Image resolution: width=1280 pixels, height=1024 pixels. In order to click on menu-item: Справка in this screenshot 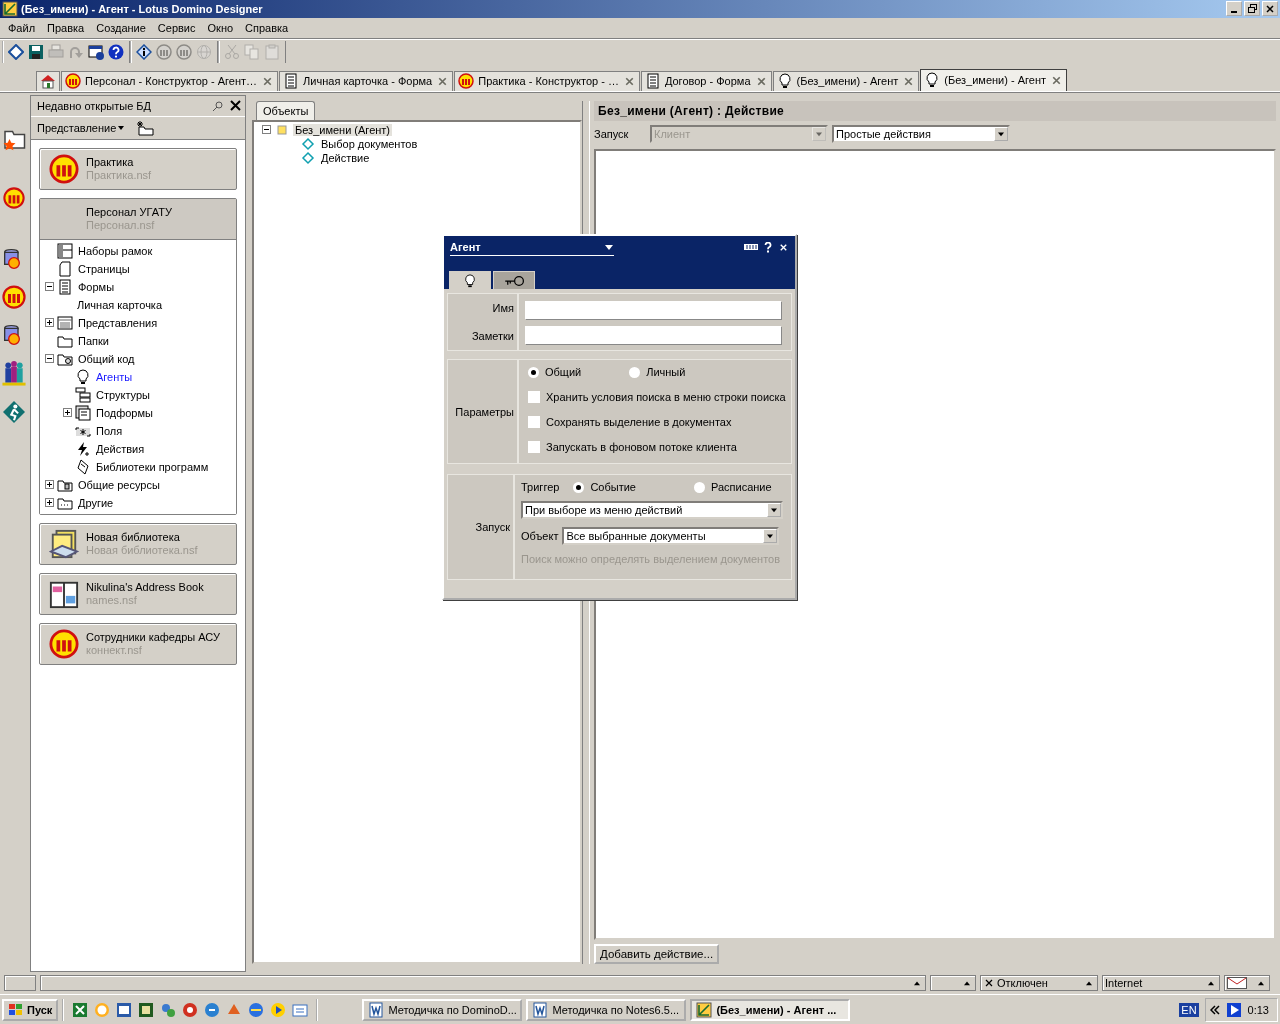, I will do `click(267, 27)`.